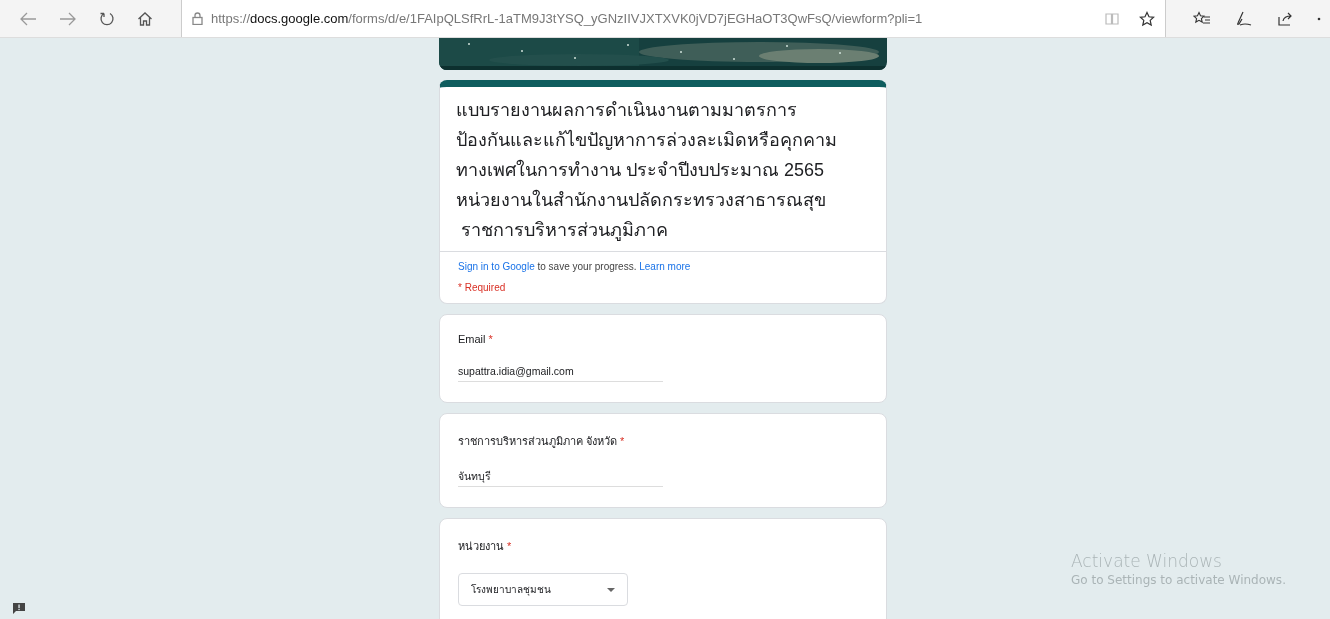  What do you see at coordinates (1178, 580) in the screenshot?
I see `activation-text: Go to Settings to activate Windows.` at bounding box center [1178, 580].